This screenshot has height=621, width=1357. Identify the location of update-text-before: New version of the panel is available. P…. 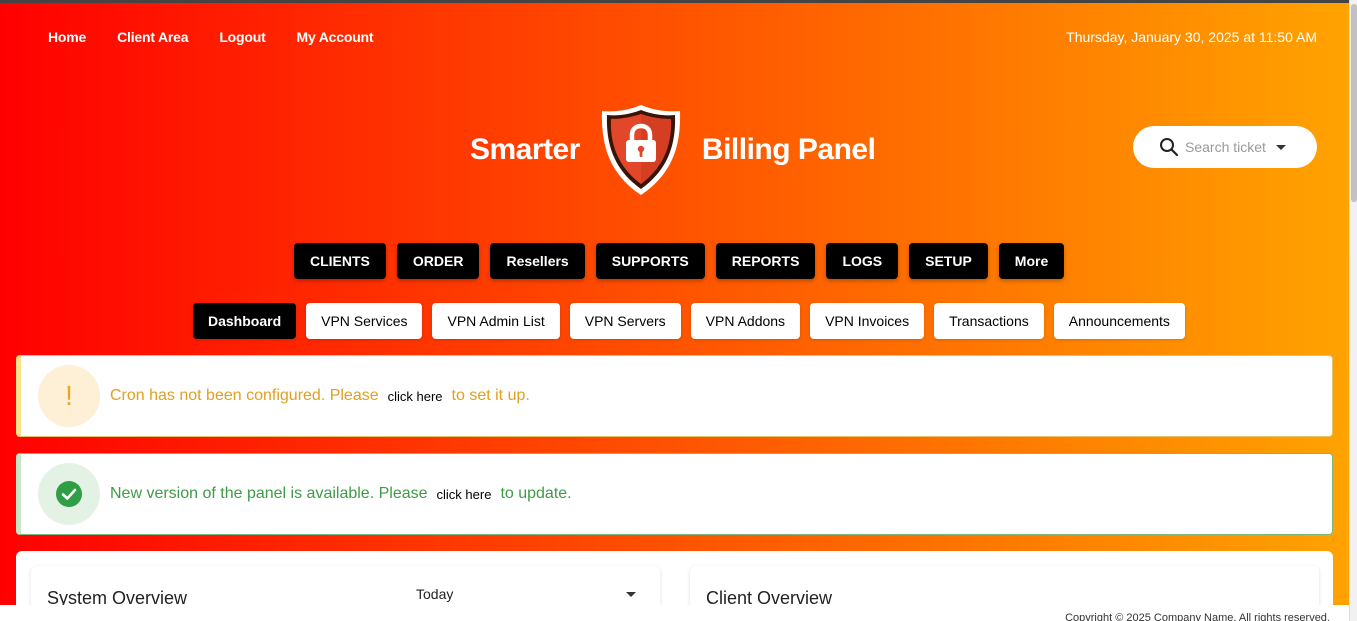
(269, 493).